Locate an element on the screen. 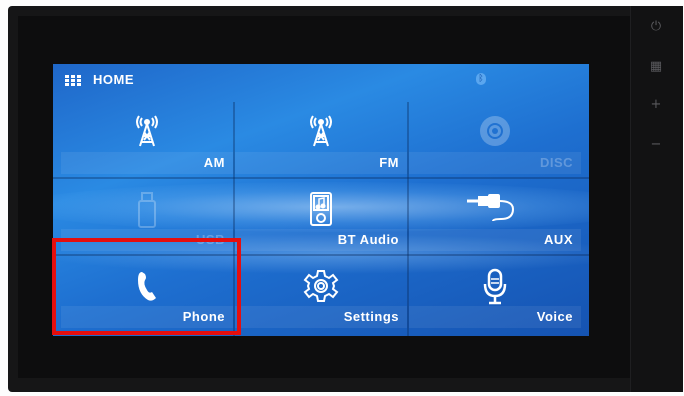 The height and width of the screenshot is (396, 684). tile-label: DISC is located at coordinates (556, 162).